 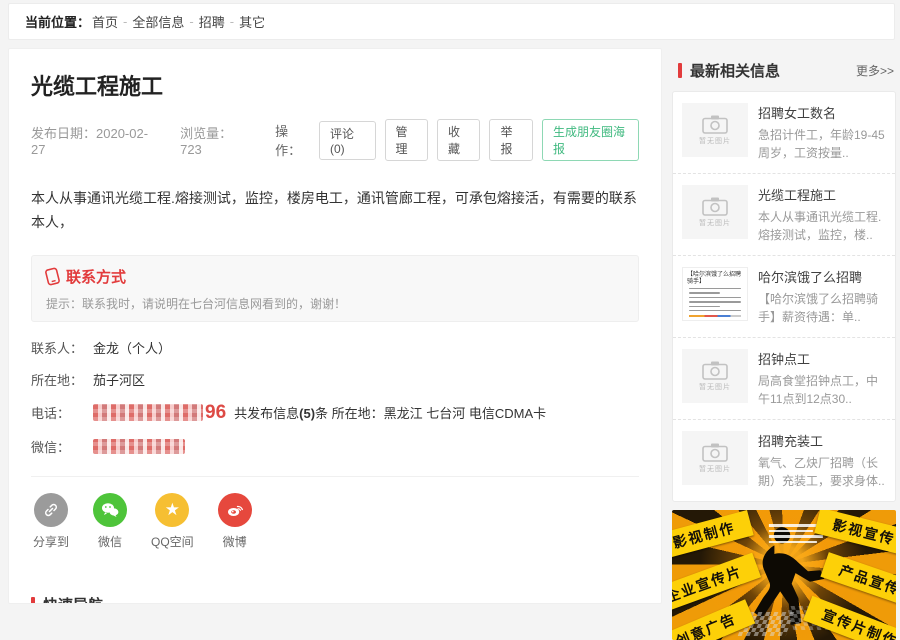 What do you see at coordinates (132, 348) in the screenshot?
I see `contact-name-value: 金龙（个人）` at bounding box center [132, 348].